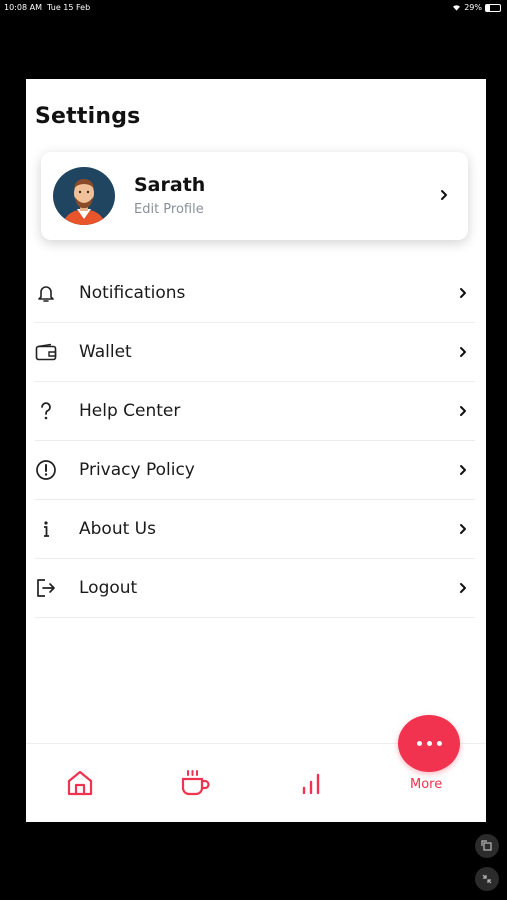  Describe the element at coordinates (255, 470) in the screenshot. I see `menu-item-privacy-policy: Privacy Policy` at that location.